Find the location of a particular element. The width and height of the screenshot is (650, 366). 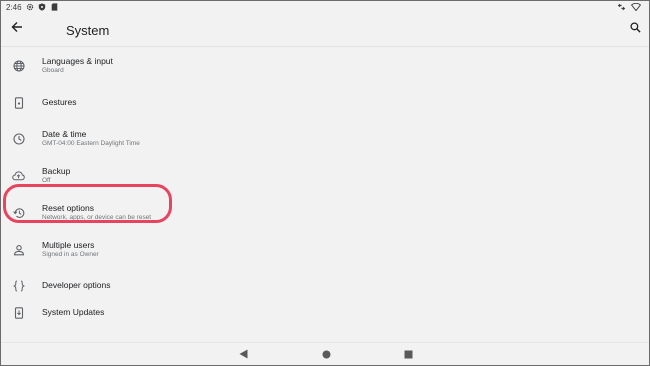

home-circle-icon is located at coordinates (326, 355).